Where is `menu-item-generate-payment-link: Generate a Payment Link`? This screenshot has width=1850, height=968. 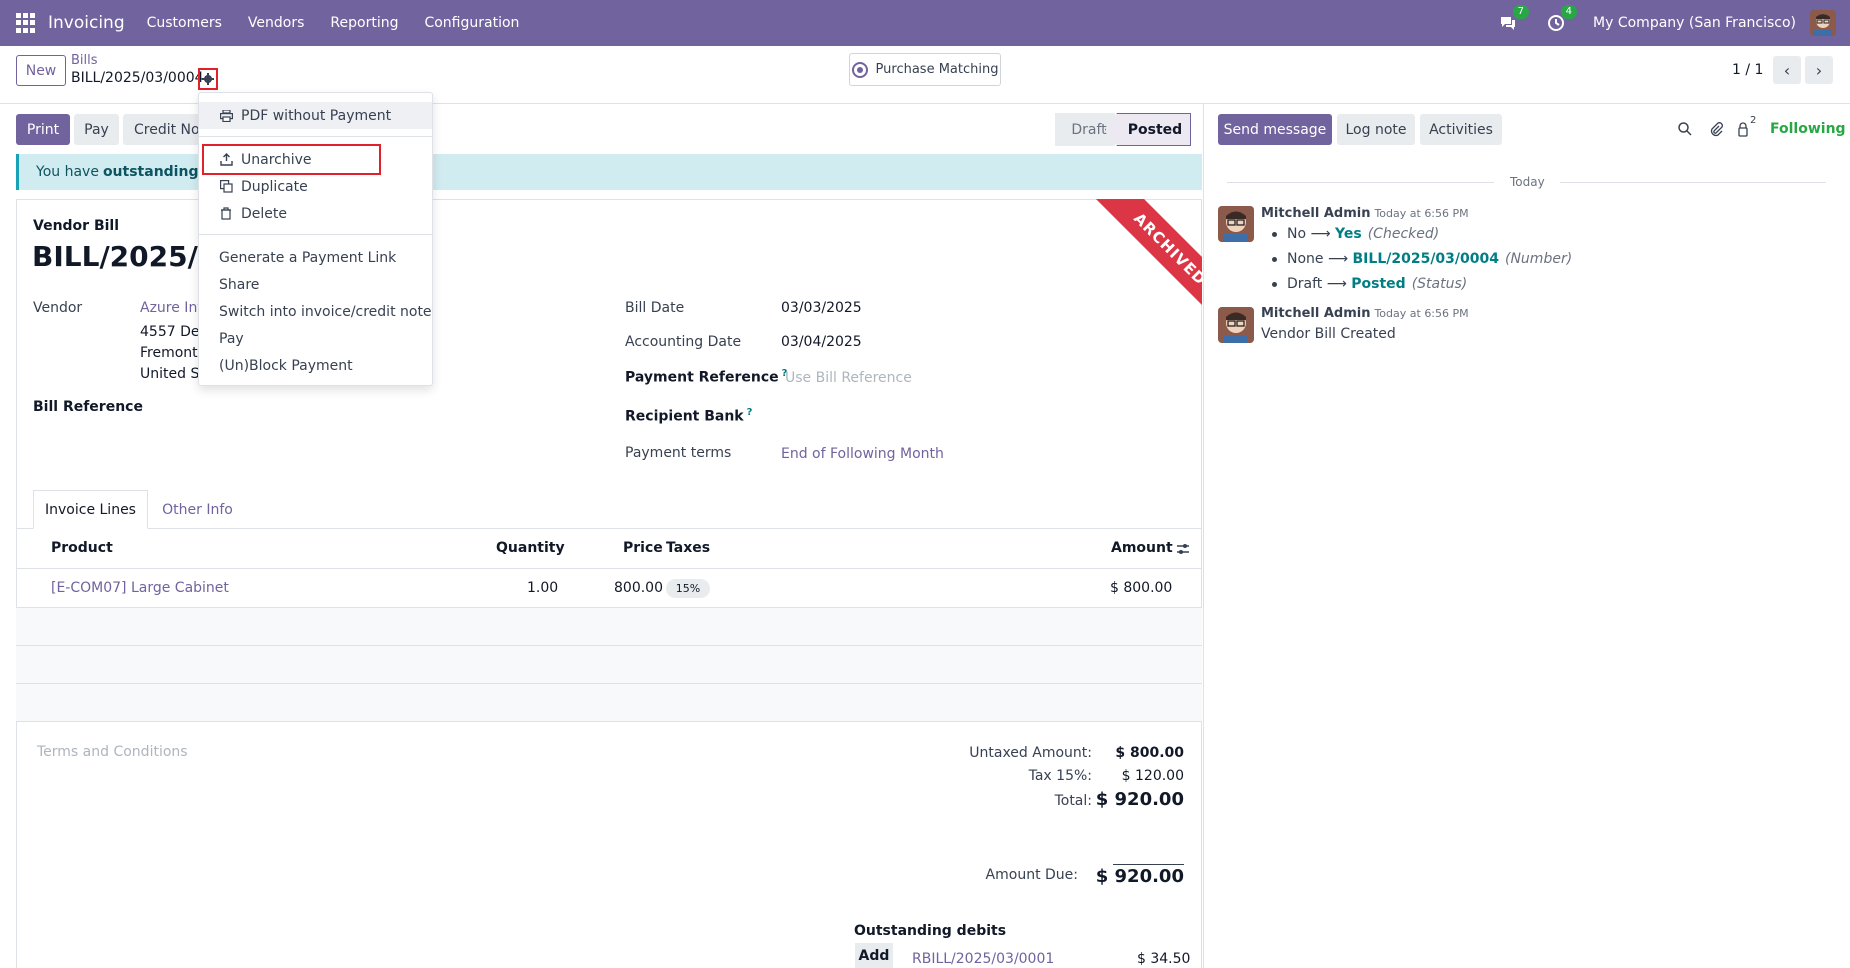 menu-item-generate-payment-link: Generate a Payment Link is located at coordinates (315, 257).